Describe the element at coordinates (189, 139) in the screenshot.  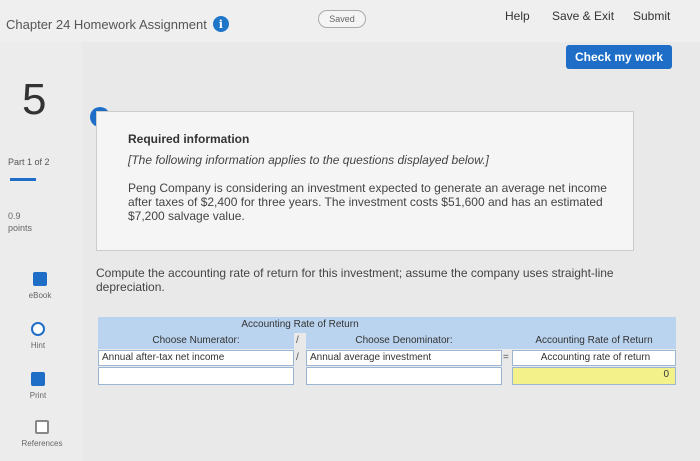
I see `required-info-title: Required information` at that location.